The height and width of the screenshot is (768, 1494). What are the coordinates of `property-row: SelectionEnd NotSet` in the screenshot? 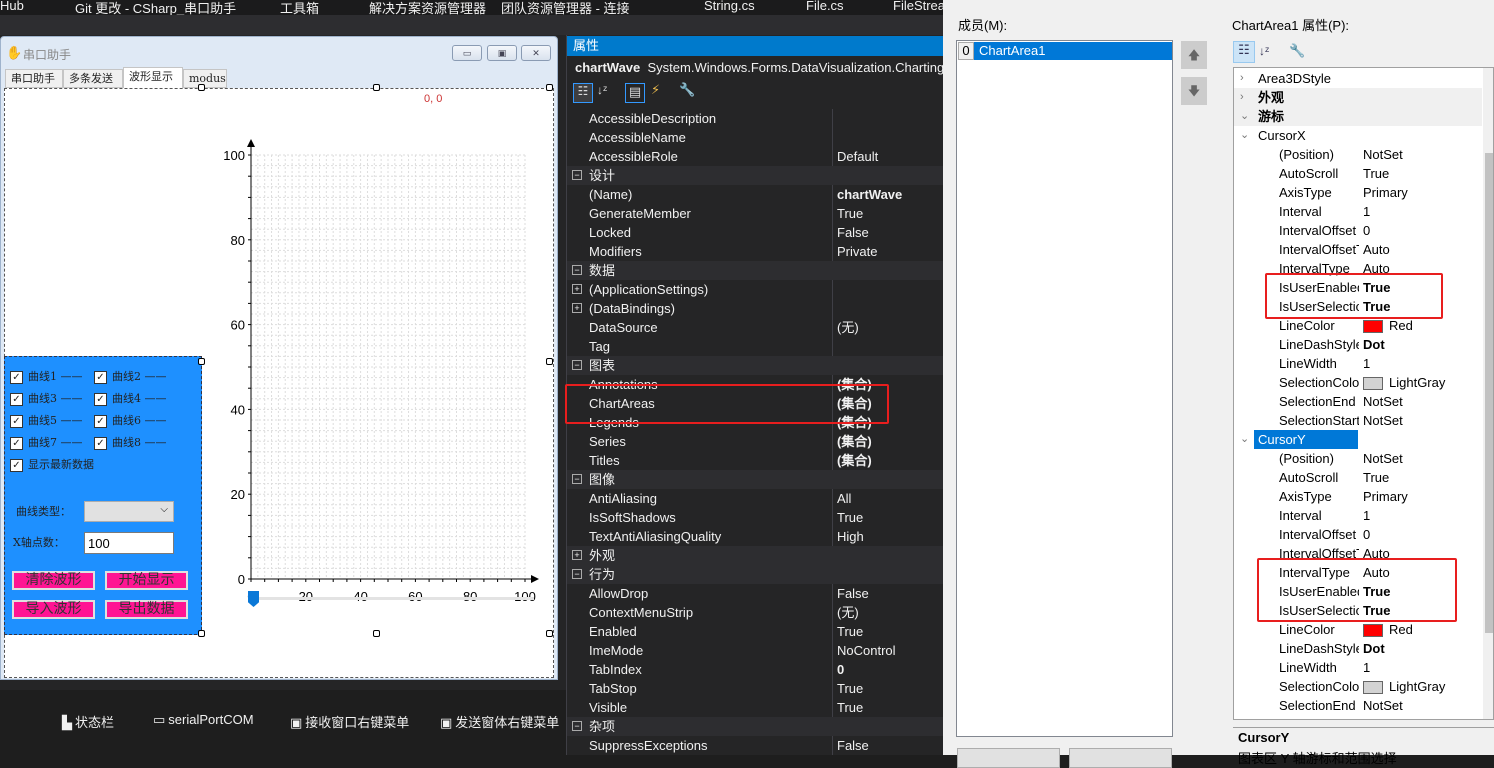 It's located at (1358, 705).